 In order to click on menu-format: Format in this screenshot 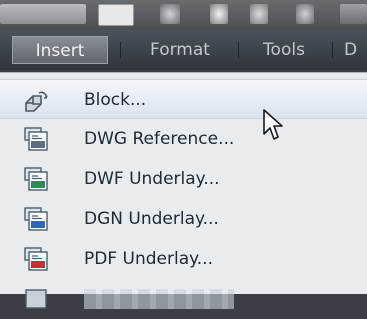, I will do `click(180, 50)`.